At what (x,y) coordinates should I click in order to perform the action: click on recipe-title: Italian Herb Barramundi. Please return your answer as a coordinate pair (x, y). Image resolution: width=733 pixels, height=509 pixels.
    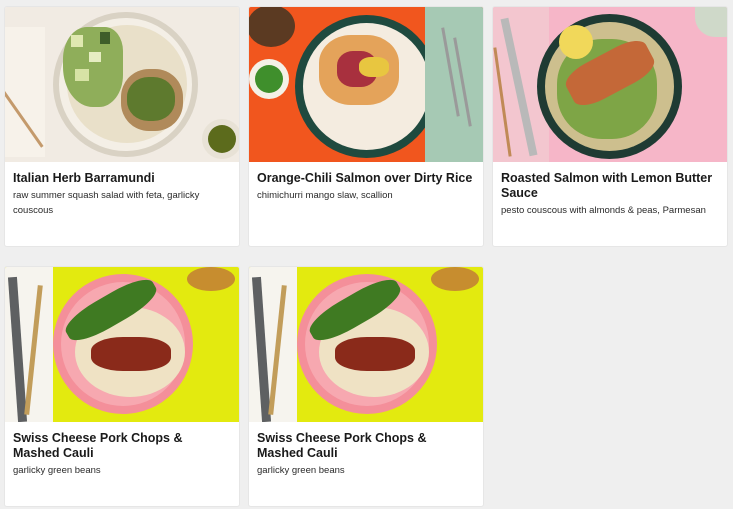
    Looking at the image, I should click on (122, 178).